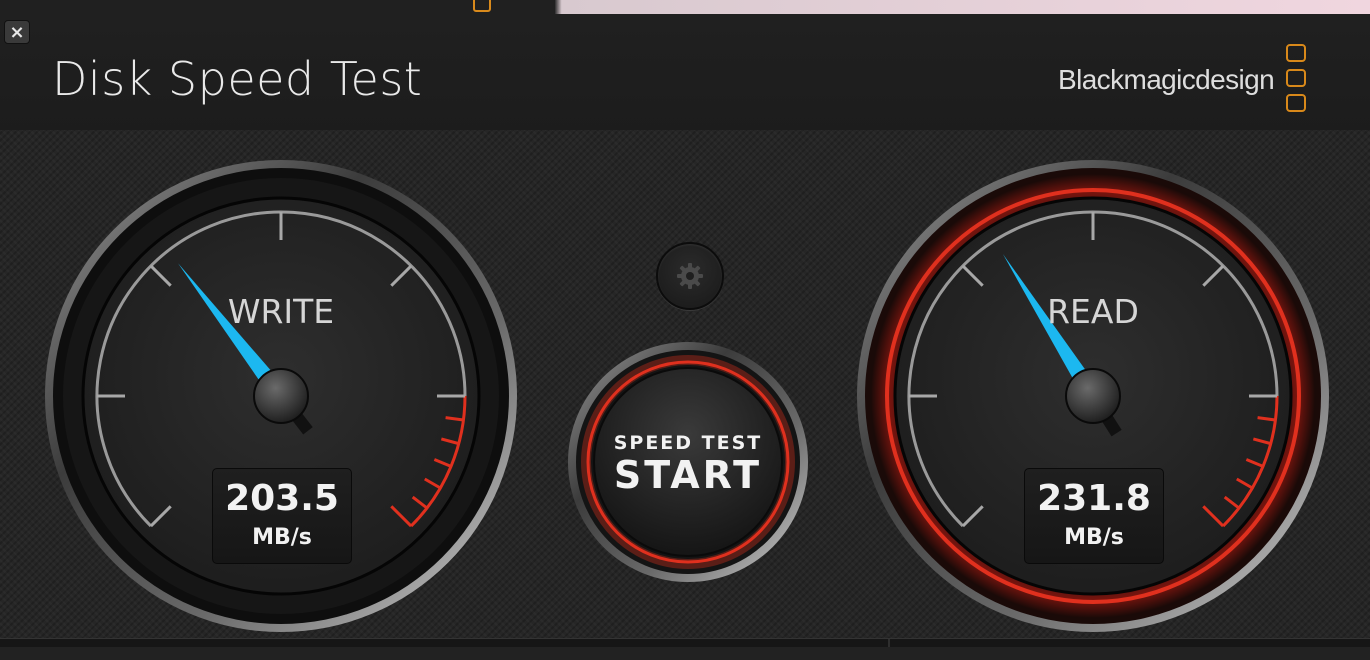 This screenshot has width=1370, height=660. What do you see at coordinates (688, 443) in the screenshot?
I see `speed-test-text: SPEED TEST` at bounding box center [688, 443].